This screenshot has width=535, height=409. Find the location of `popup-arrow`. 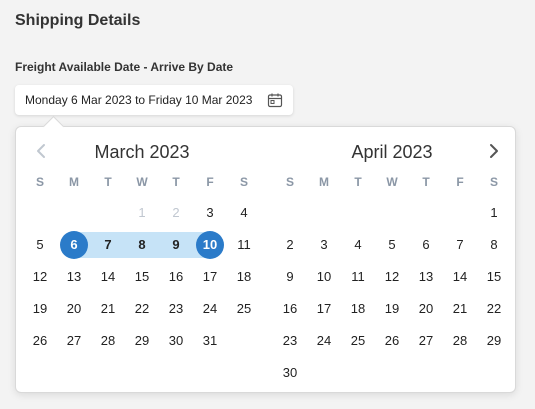

popup-arrow is located at coordinates (53, 126).